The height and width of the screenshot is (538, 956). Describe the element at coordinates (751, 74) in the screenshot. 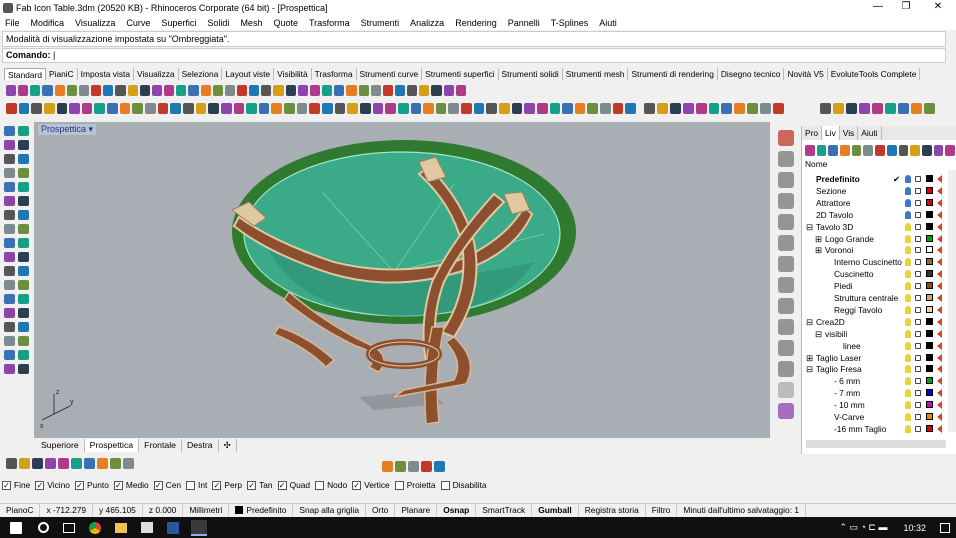

I see `toolbar-tab-13: Disegno tecnico` at that location.